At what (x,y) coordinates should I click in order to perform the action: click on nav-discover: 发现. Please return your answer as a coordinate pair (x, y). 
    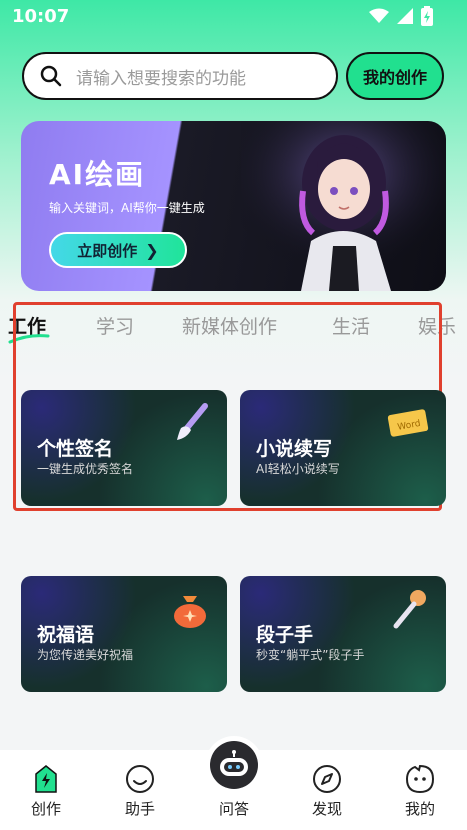
    Looking at the image, I should click on (327, 791).